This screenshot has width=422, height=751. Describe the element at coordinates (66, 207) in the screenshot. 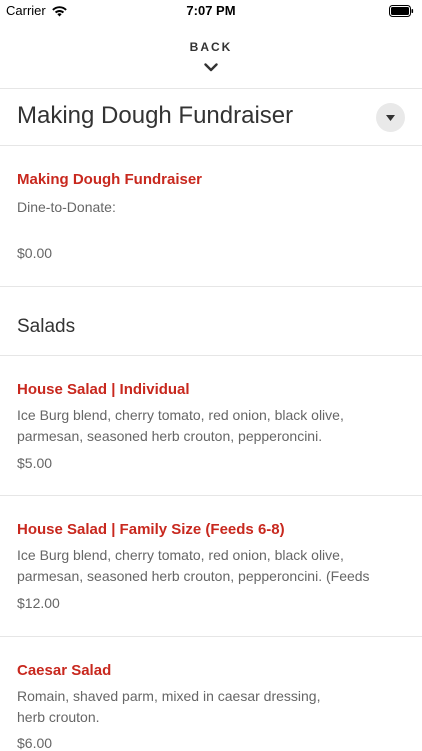

I see `fundraiser-description: Dine-to-Donate:` at that location.